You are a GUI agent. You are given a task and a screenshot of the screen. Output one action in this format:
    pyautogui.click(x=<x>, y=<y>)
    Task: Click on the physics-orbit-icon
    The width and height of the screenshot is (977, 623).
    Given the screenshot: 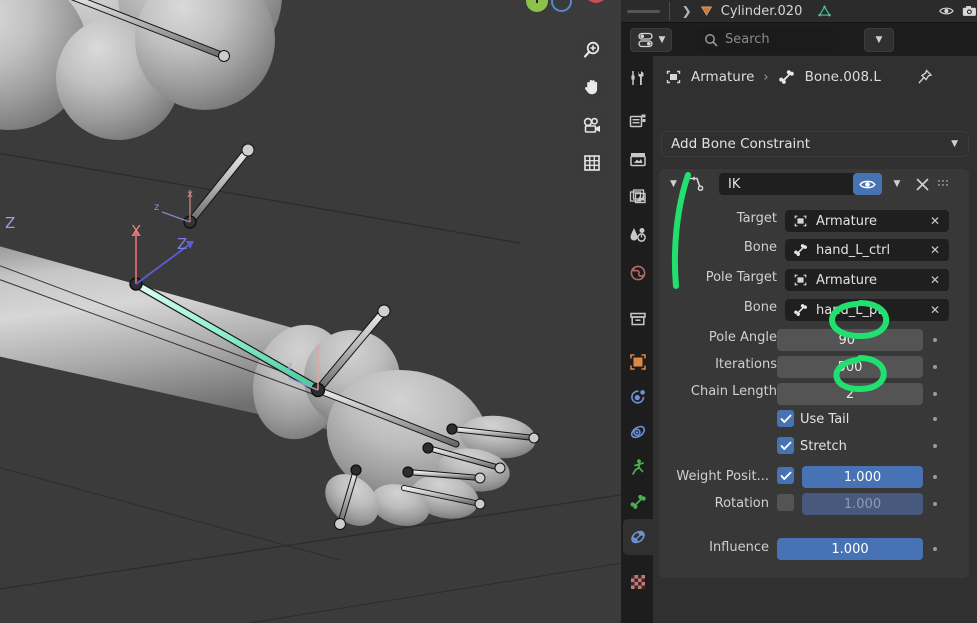 What is the action you would take?
    pyautogui.click(x=638, y=432)
    